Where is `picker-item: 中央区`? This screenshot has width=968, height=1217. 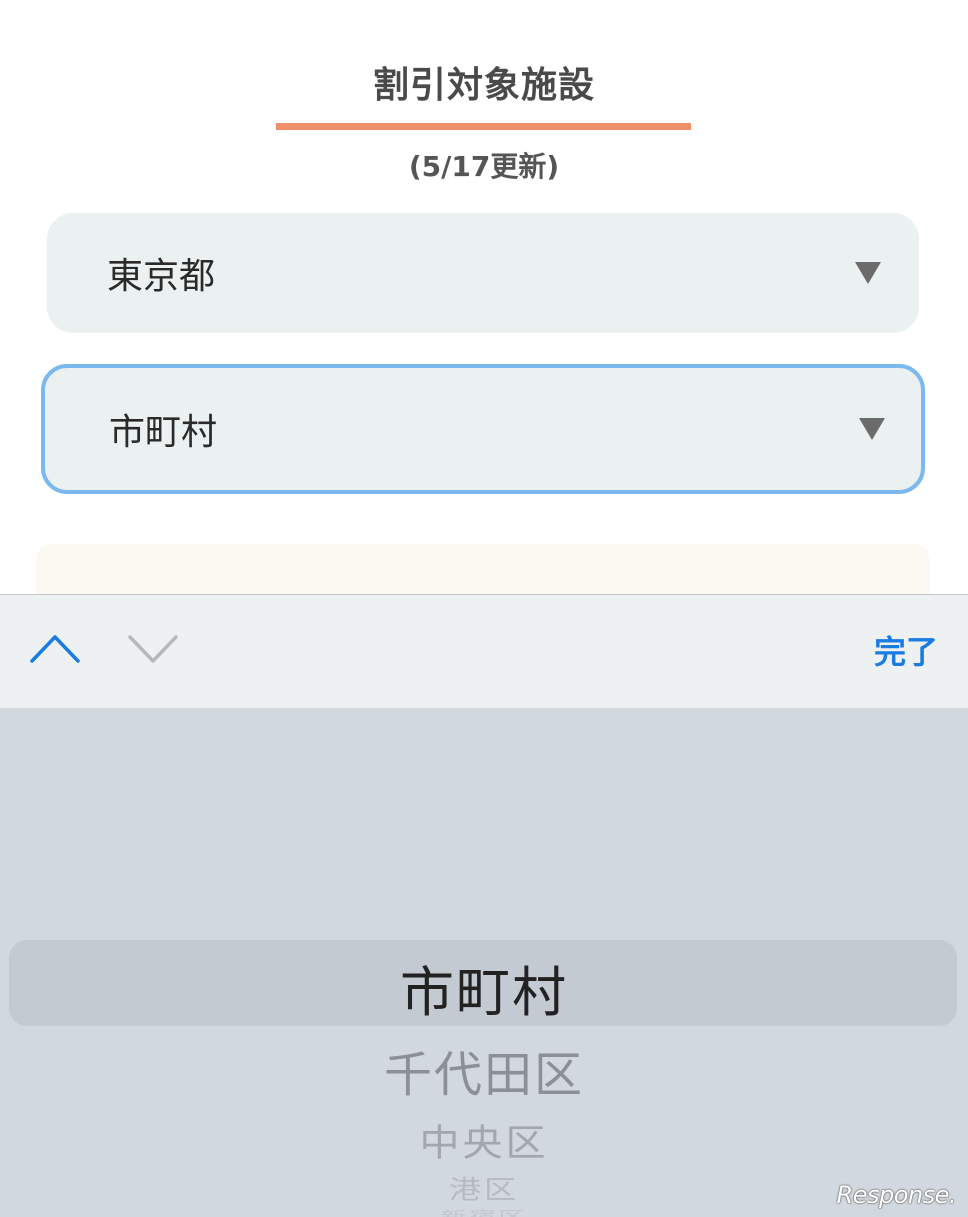 picker-item: 中央区 is located at coordinates (484, 1139).